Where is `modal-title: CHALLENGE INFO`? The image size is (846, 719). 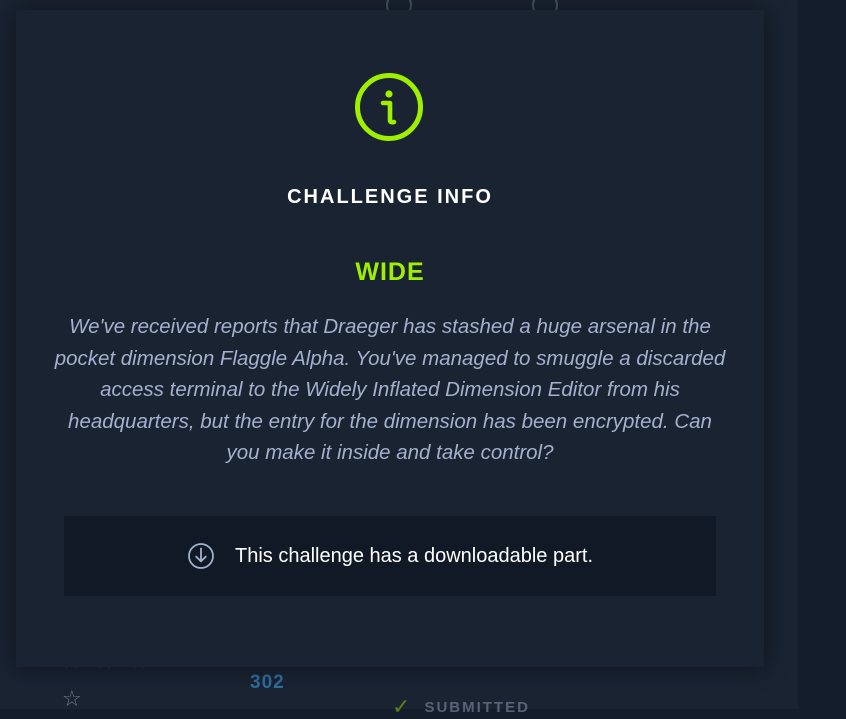 modal-title: CHALLENGE INFO is located at coordinates (390, 197).